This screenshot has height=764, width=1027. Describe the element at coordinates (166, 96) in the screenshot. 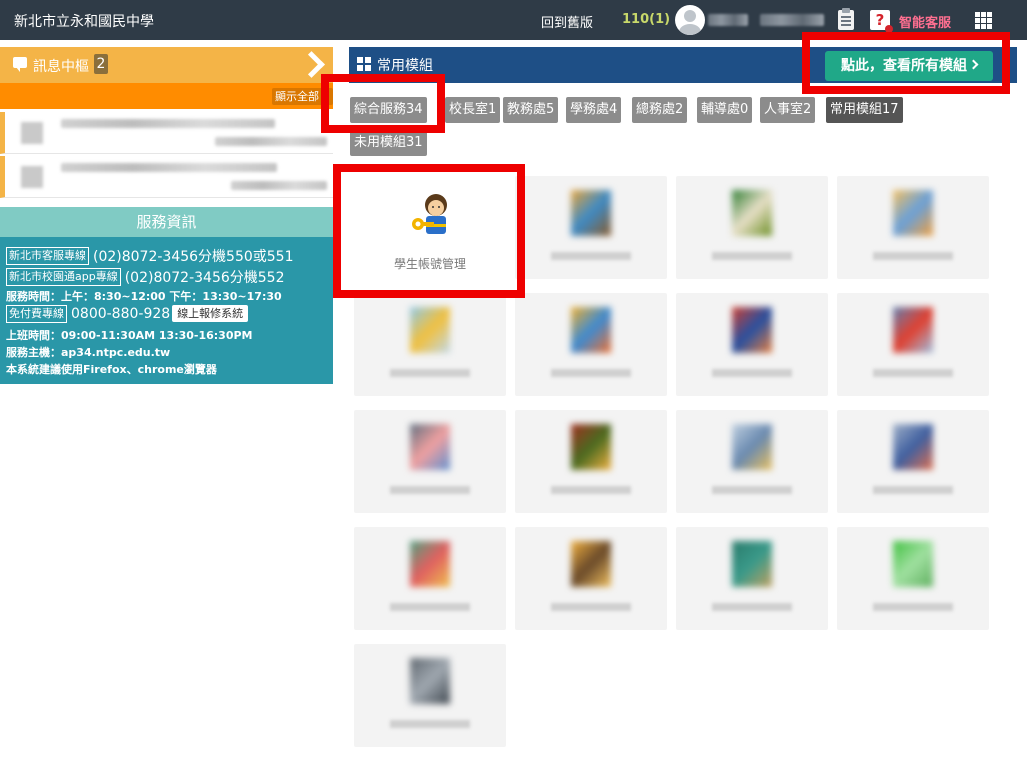

I see `message-toolbar: 顯示全部` at that location.